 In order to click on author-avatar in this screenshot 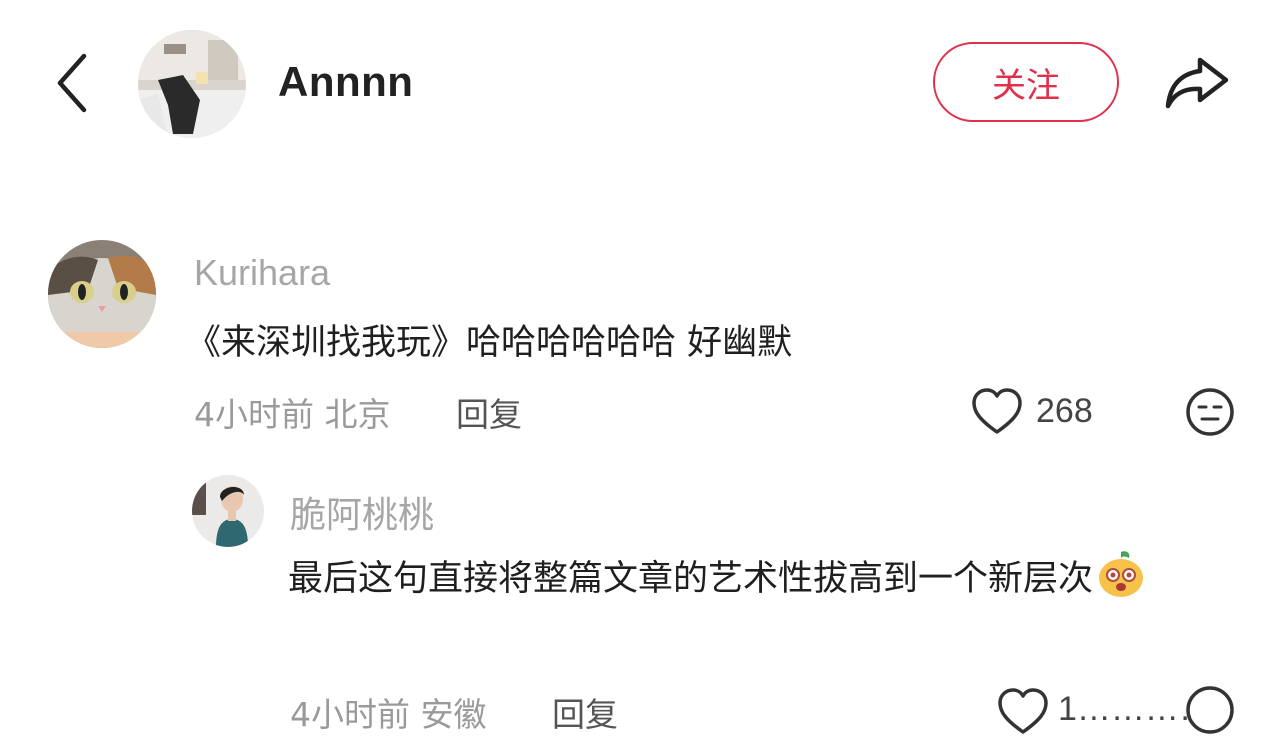, I will do `click(192, 84)`.